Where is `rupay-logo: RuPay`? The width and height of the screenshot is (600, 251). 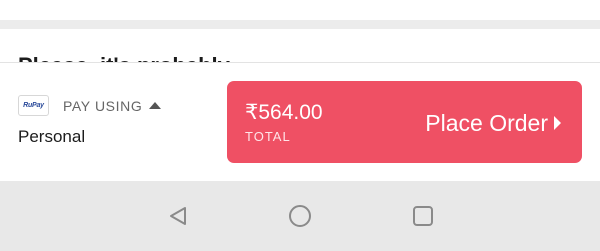 rupay-logo: RuPay is located at coordinates (33, 105).